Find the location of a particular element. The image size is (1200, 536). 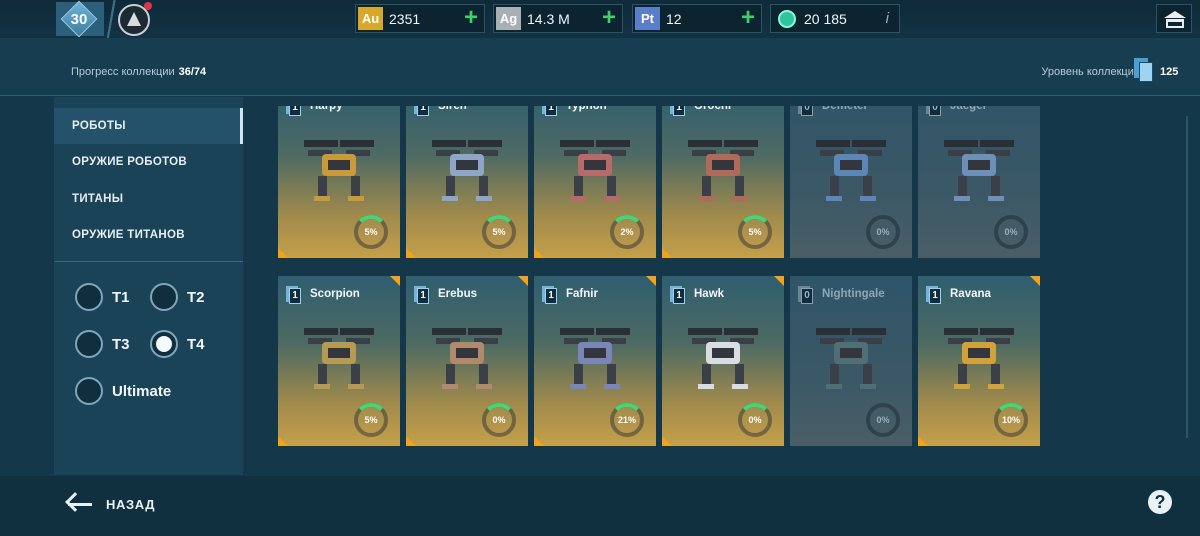

gem-icon is located at coordinates (787, 19).